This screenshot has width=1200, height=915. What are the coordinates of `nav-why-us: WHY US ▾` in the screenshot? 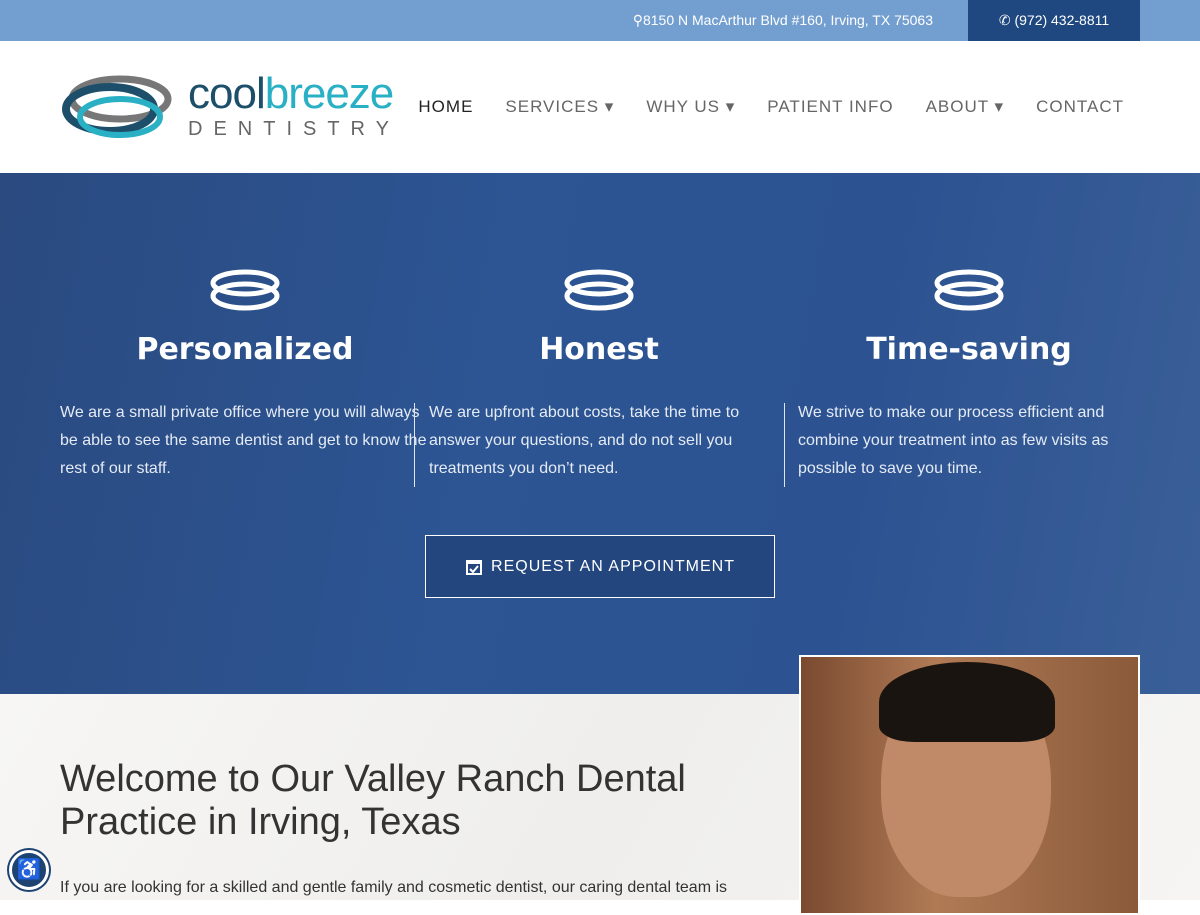 It's located at (690, 107).